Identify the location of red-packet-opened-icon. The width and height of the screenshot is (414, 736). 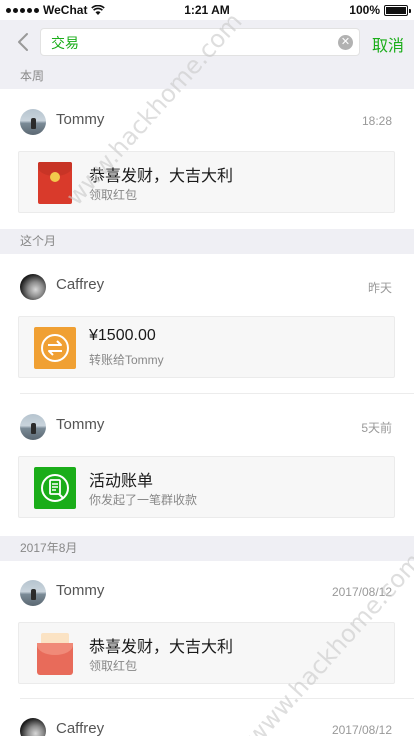
(55, 654).